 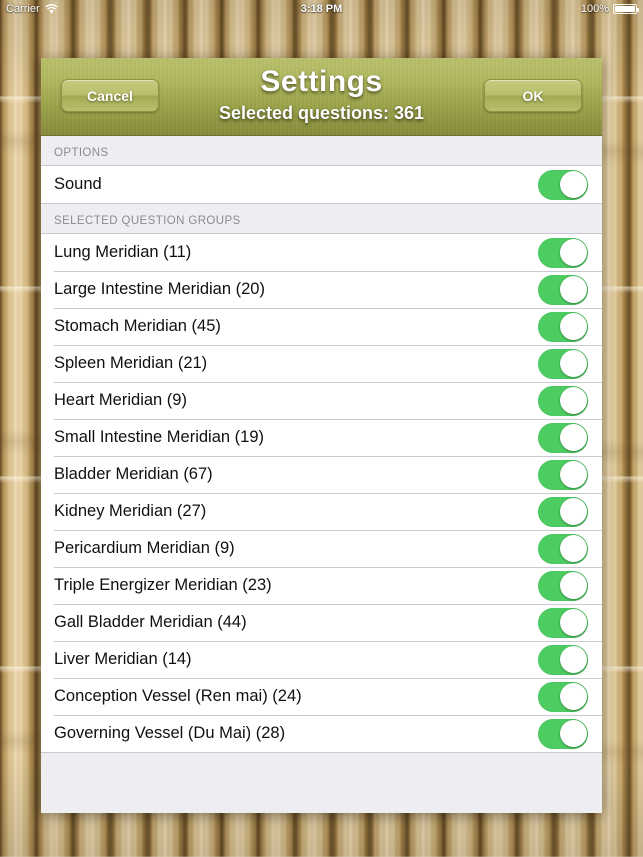 What do you see at coordinates (321, 150) in the screenshot?
I see `section-header-options: OPTIONS` at bounding box center [321, 150].